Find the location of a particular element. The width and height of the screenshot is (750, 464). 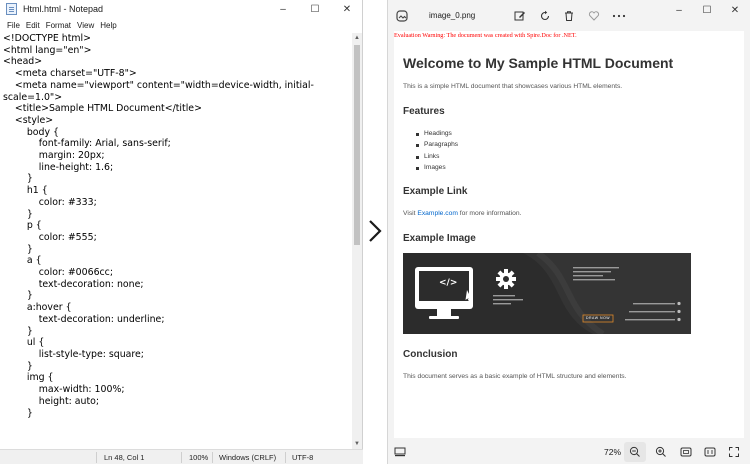

example-link: Example.com is located at coordinates (437, 213).